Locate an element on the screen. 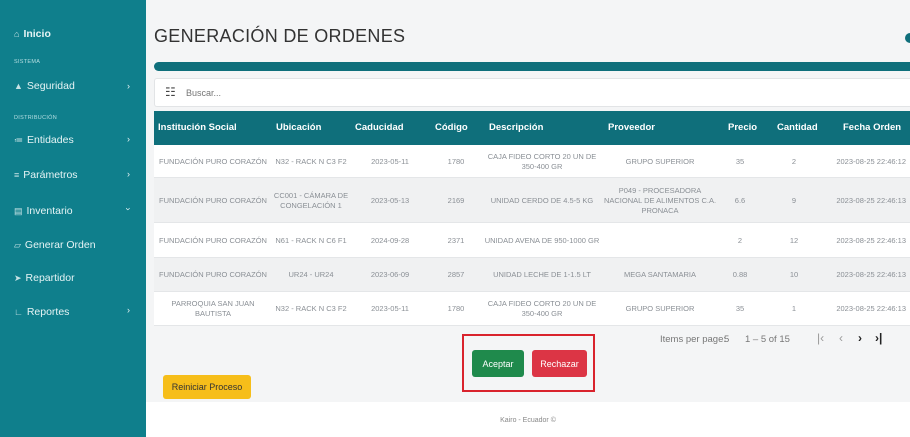  column-header: Caducidad is located at coordinates (379, 127).